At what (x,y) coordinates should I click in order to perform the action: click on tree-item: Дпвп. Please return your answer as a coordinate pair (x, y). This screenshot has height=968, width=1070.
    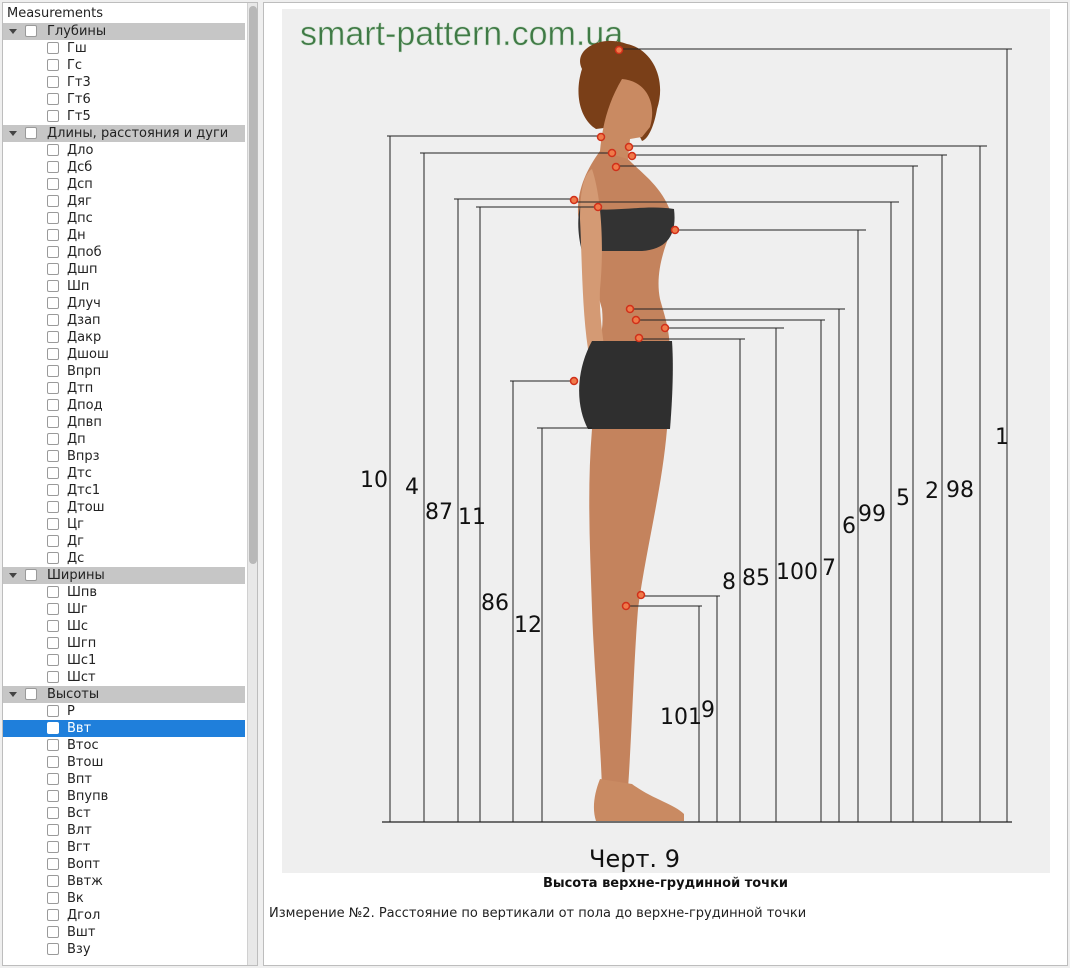
    Looking at the image, I should click on (124, 422).